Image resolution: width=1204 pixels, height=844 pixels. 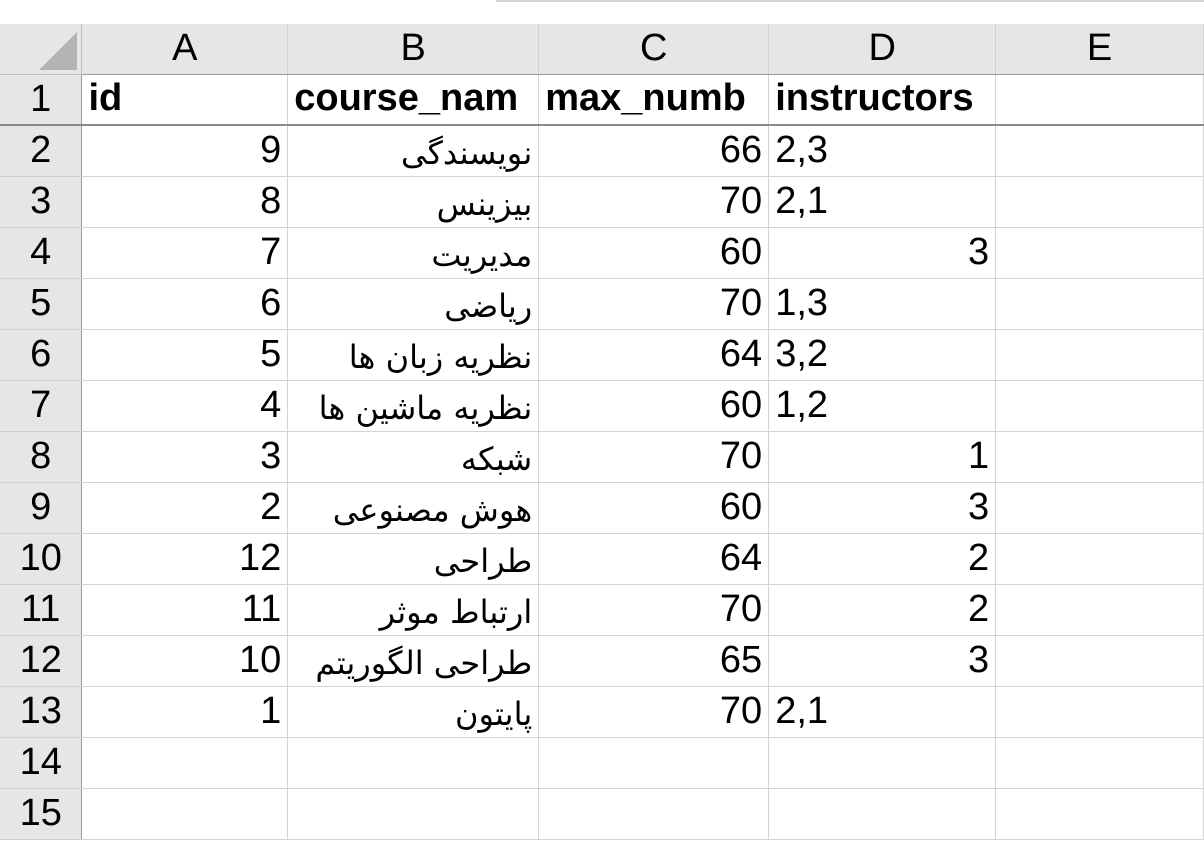 What do you see at coordinates (413, 355) in the screenshot?
I see `cell-course-name: نظریه زبان ها` at bounding box center [413, 355].